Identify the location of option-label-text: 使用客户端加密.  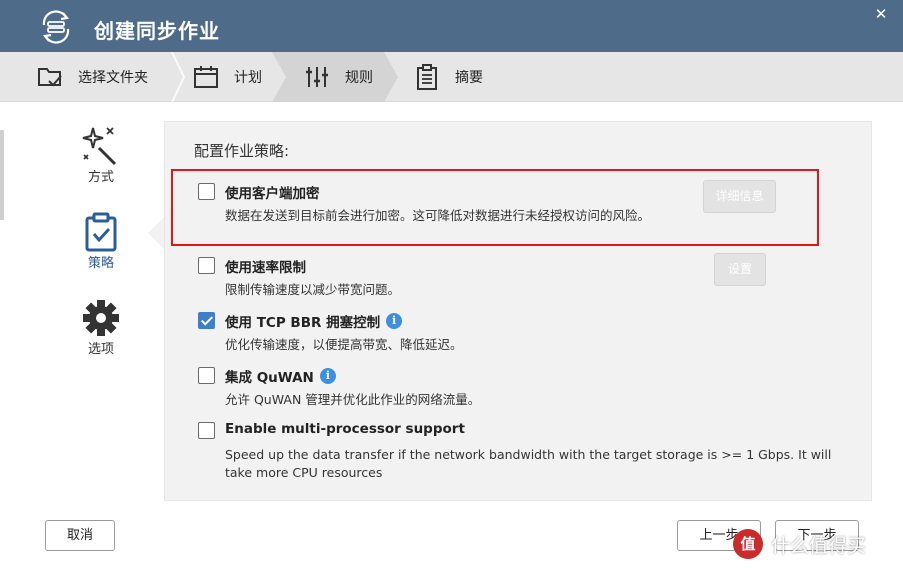
(272, 194).